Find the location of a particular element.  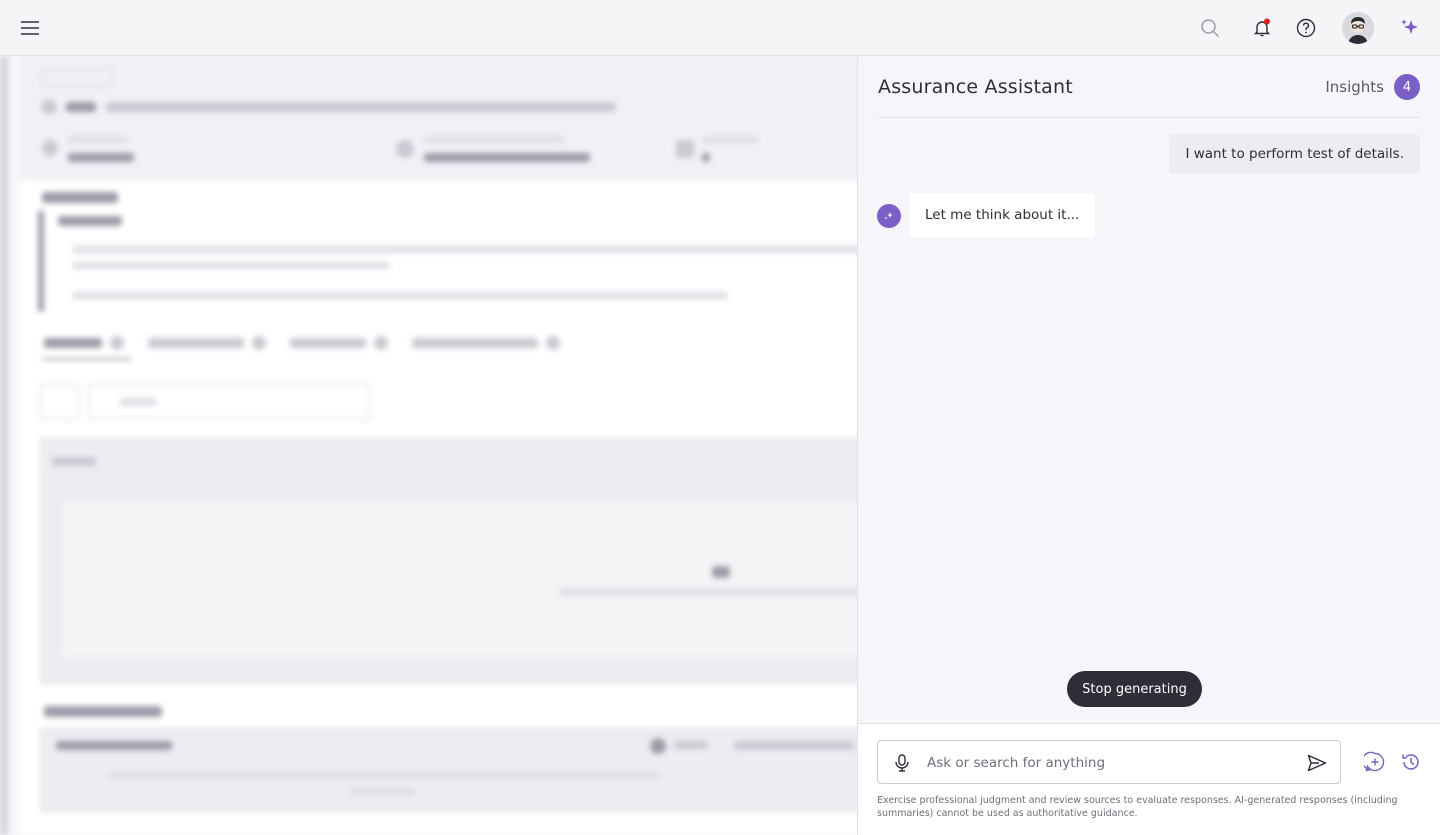

assistant-sparkle-icon is located at coordinates (889, 216).